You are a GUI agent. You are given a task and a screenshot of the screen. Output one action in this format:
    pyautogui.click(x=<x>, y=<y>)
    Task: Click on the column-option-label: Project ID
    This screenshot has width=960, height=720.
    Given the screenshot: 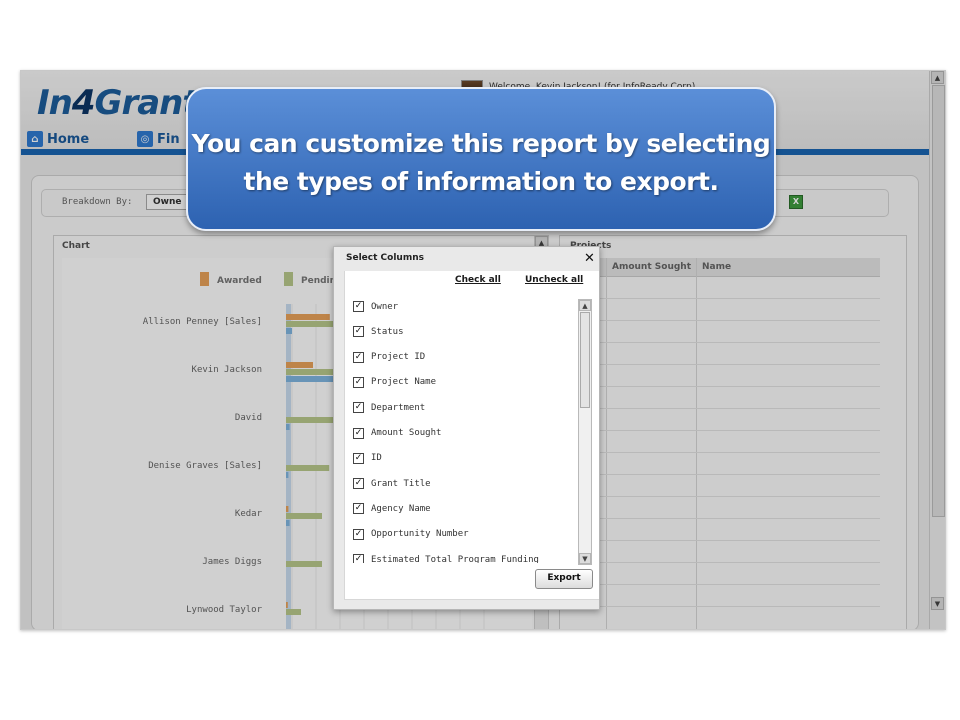 What is the action you would take?
    pyautogui.click(x=398, y=357)
    